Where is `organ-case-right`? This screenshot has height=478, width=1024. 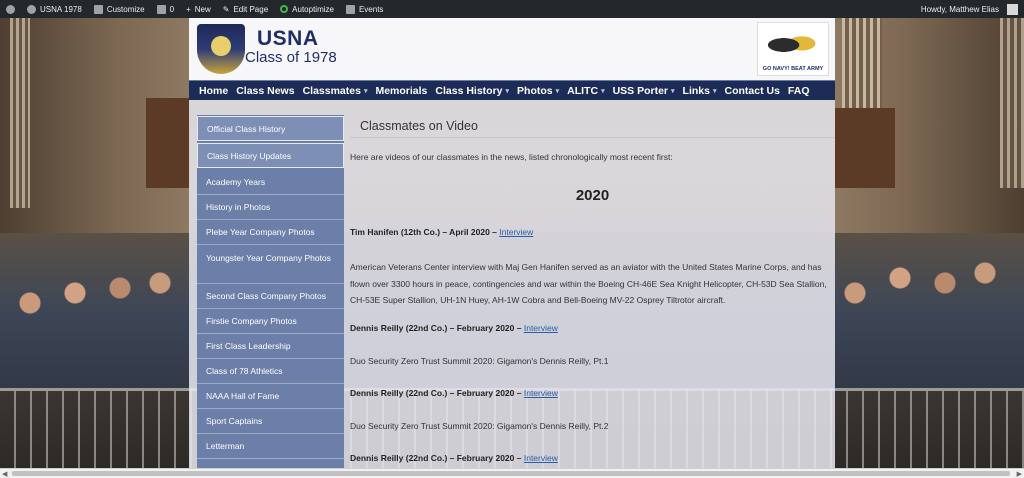 organ-case-right is located at coordinates (865, 148).